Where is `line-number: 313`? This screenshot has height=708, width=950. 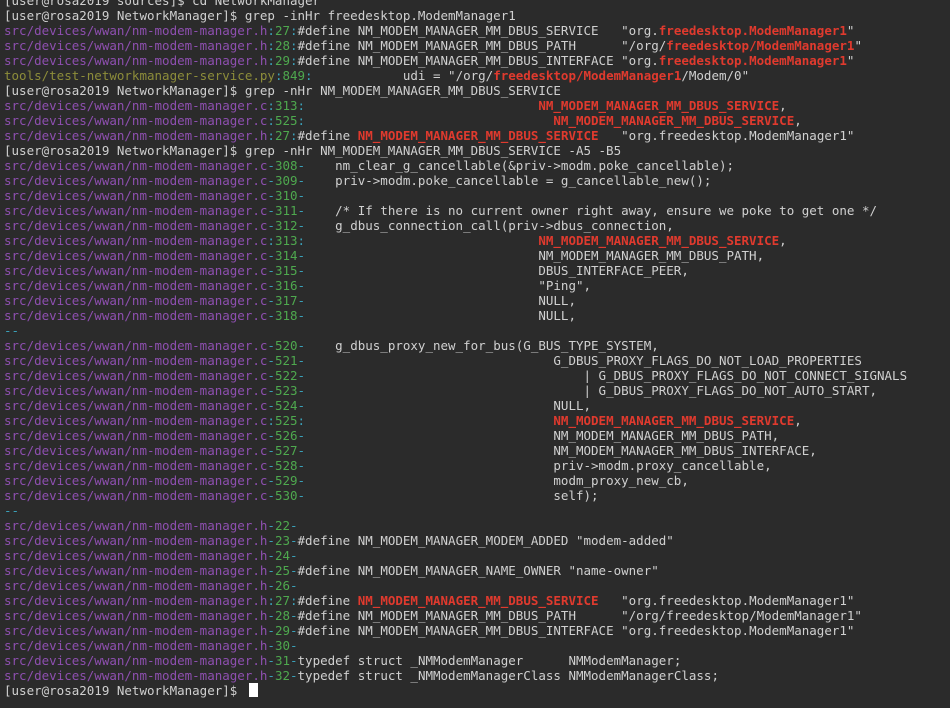
line-number: 313 is located at coordinates (286, 105).